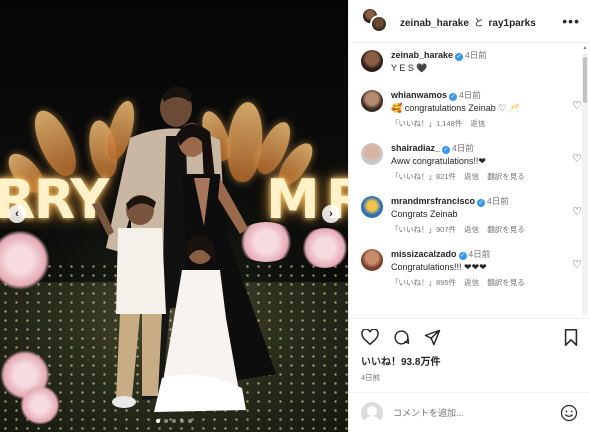 The width and height of the screenshot is (590, 432). What do you see at coordinates (569, 413) in the screenshot?
I see `smiley-icon` at bounding box center [569, 413].